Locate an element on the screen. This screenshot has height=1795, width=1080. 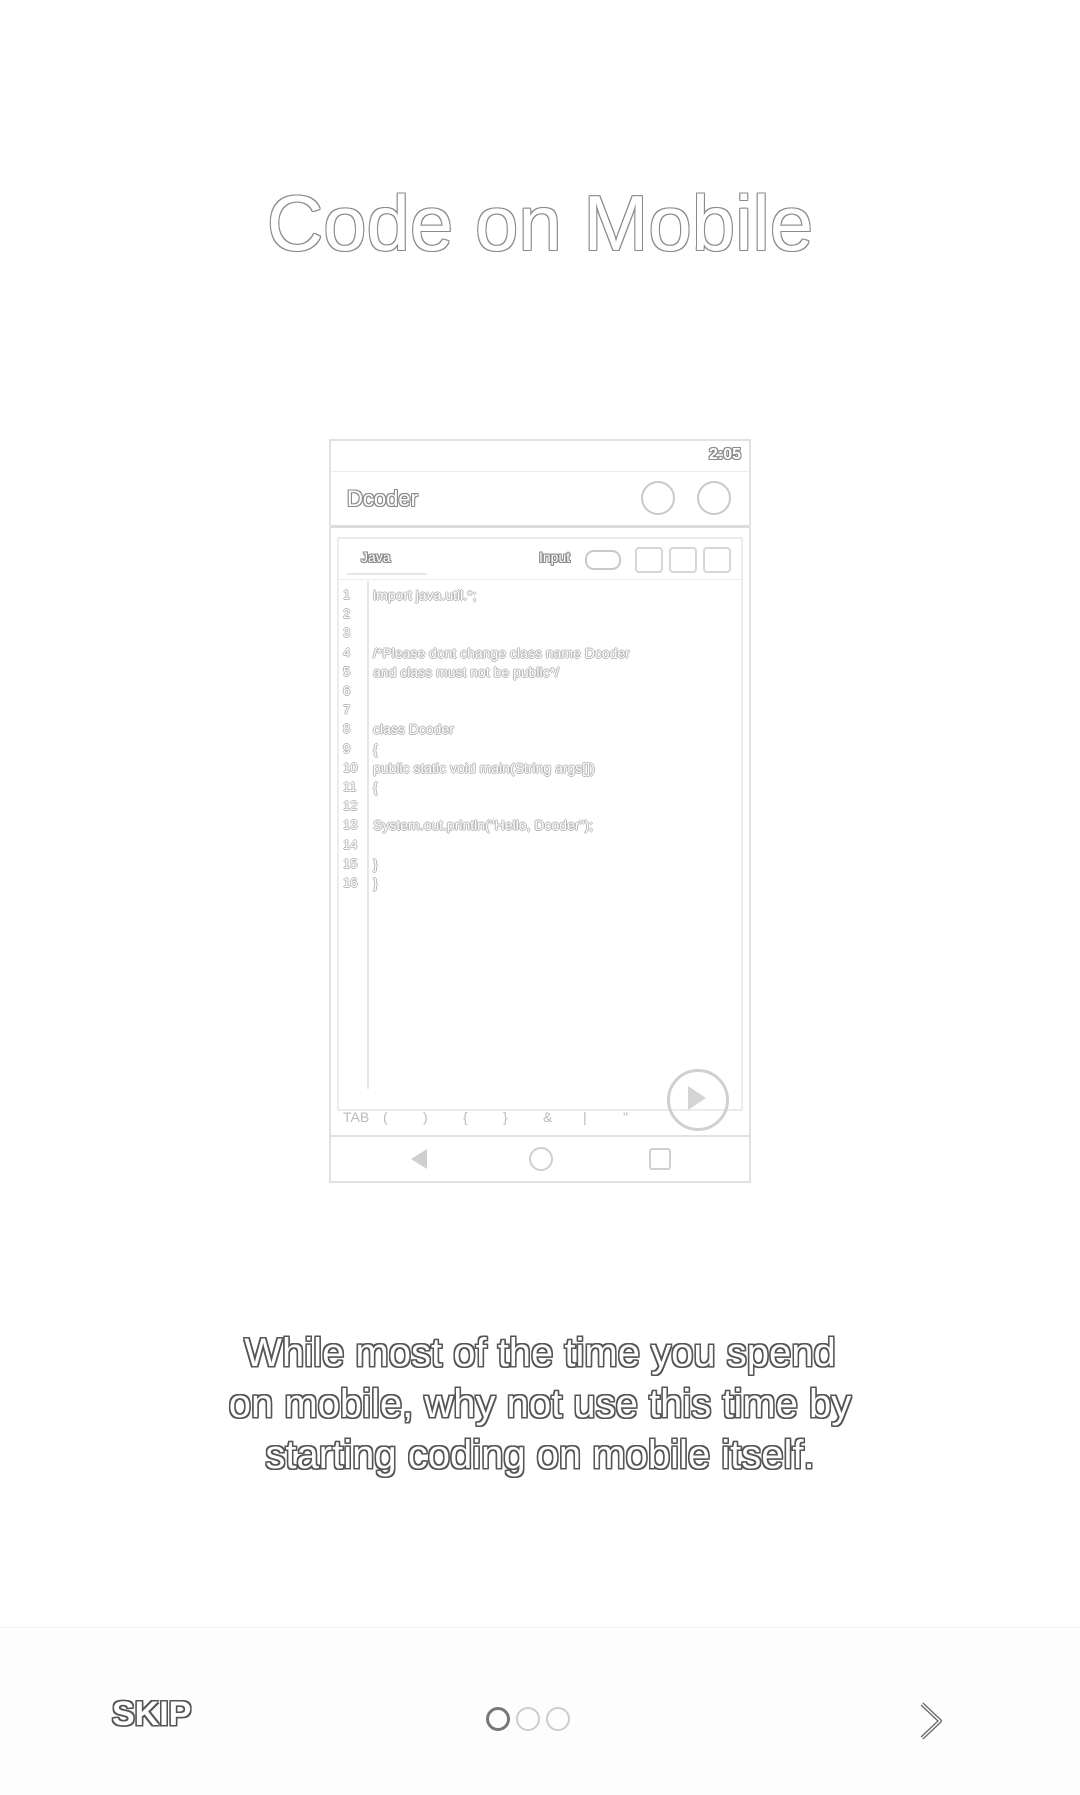
page-indicator is located at coordinates (531, 1722).